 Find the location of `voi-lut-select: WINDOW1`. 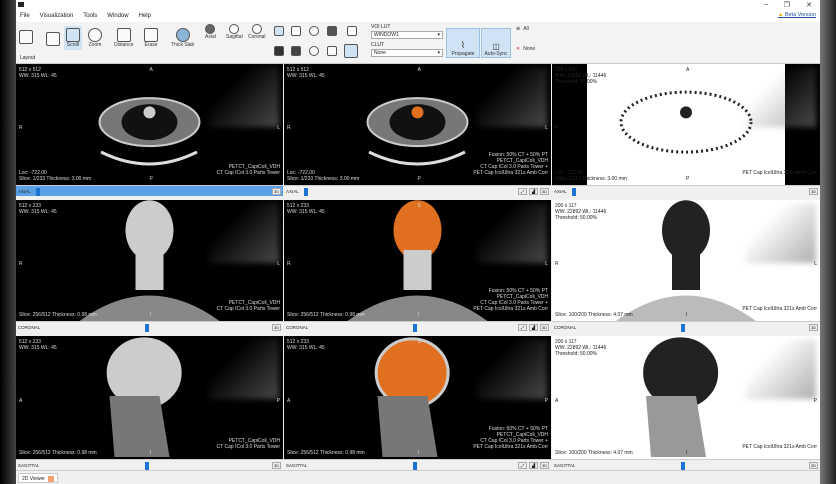

voi-lut-select: WINDOW1 is located at coordinates (407, 35).